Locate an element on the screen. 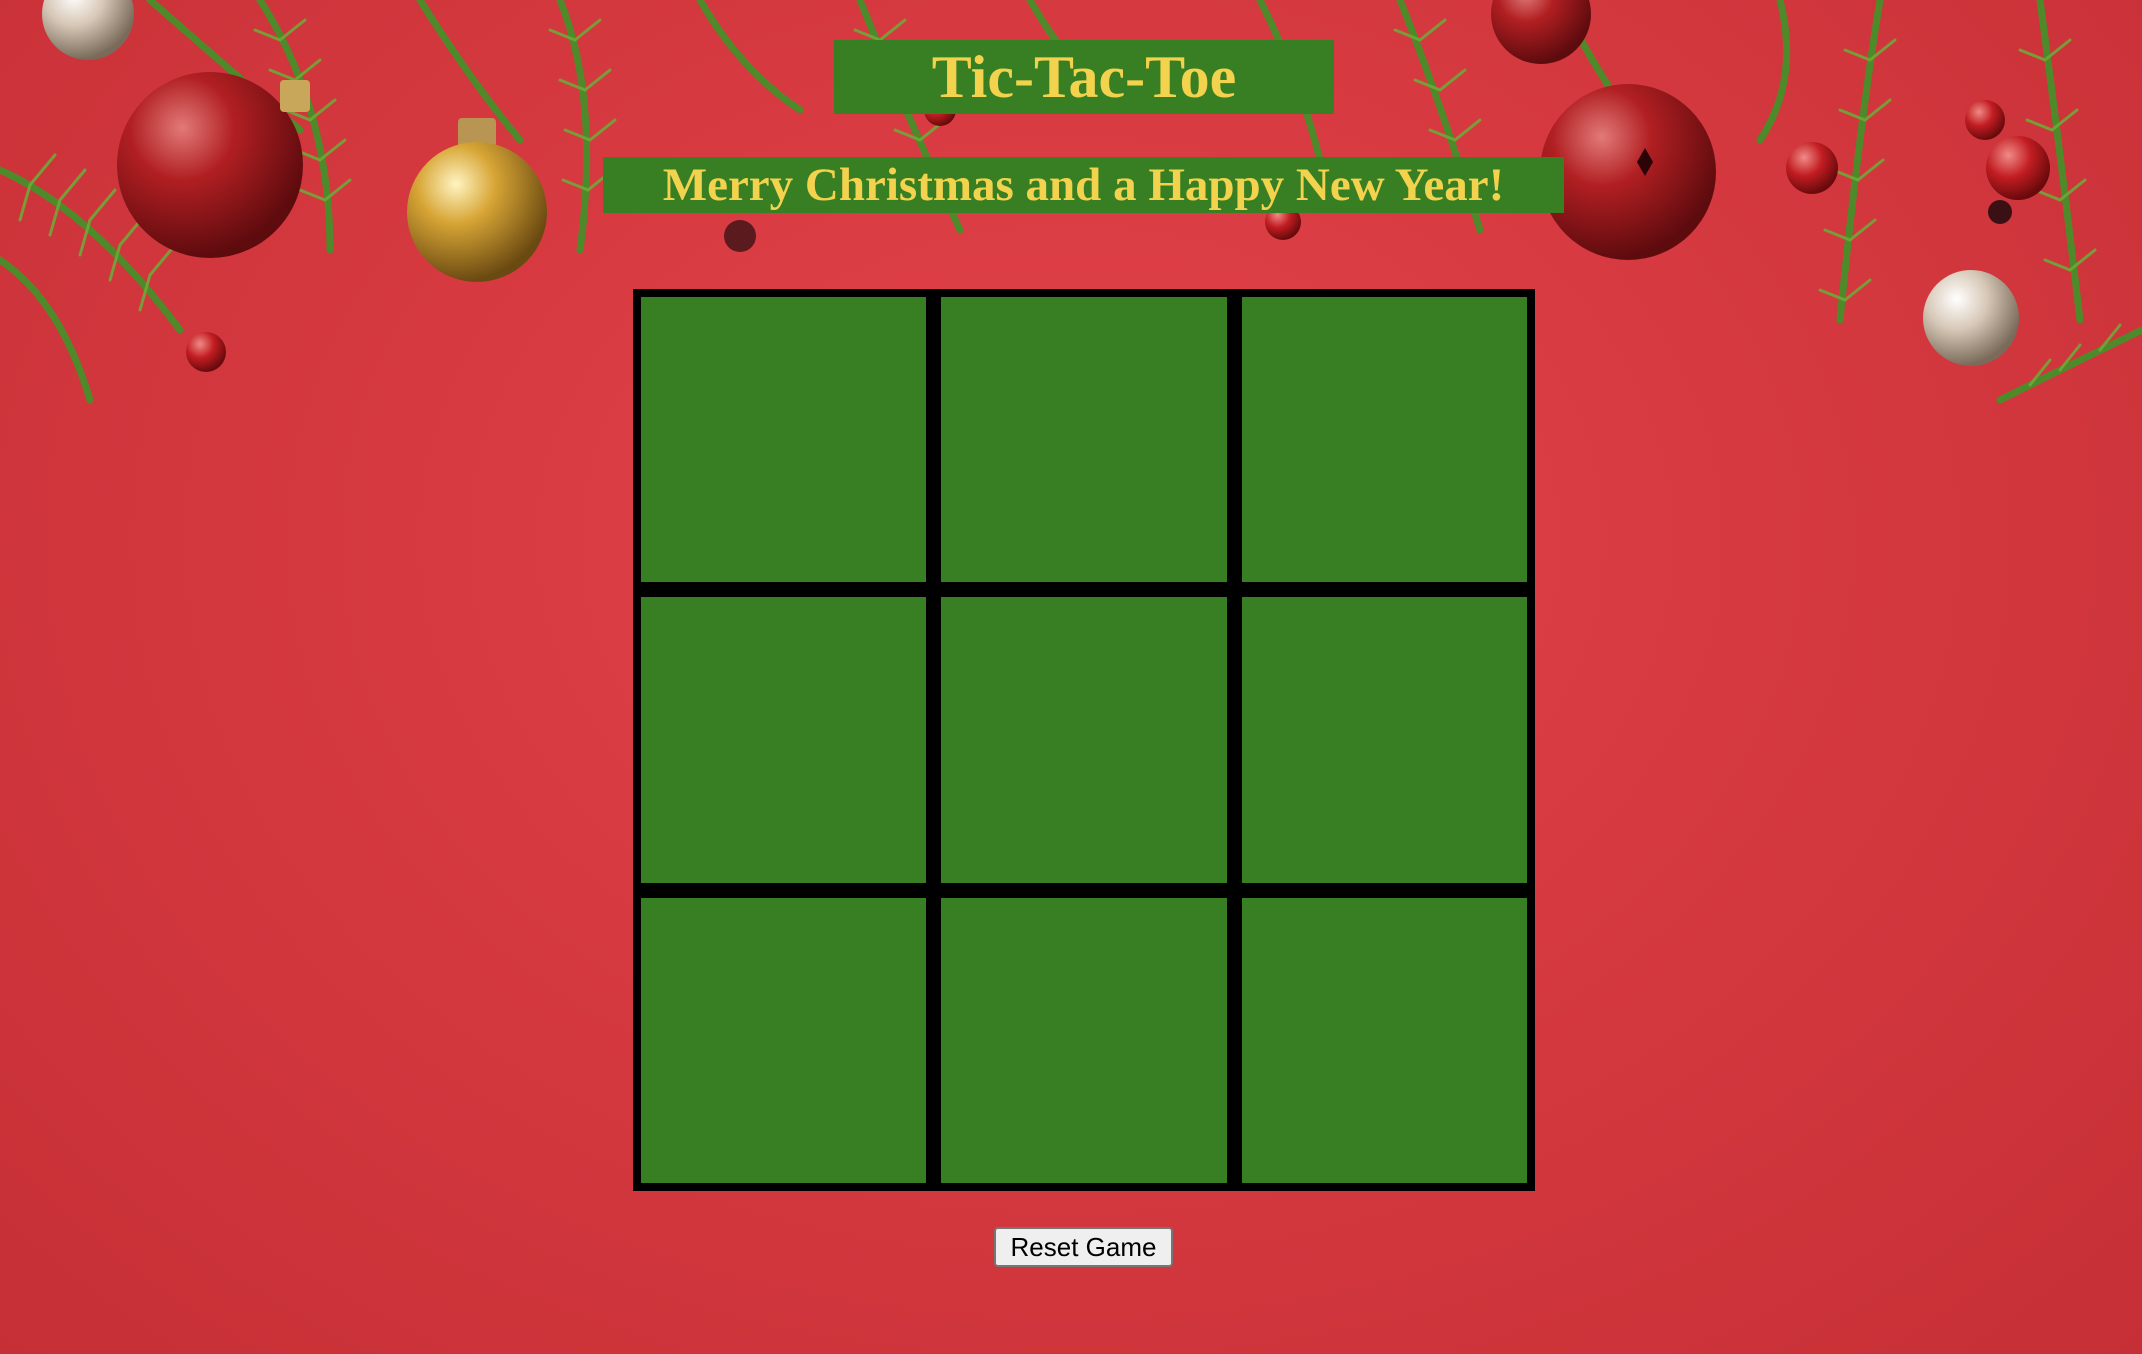  red-glitter-ornament is located at coordinates (213, 165).